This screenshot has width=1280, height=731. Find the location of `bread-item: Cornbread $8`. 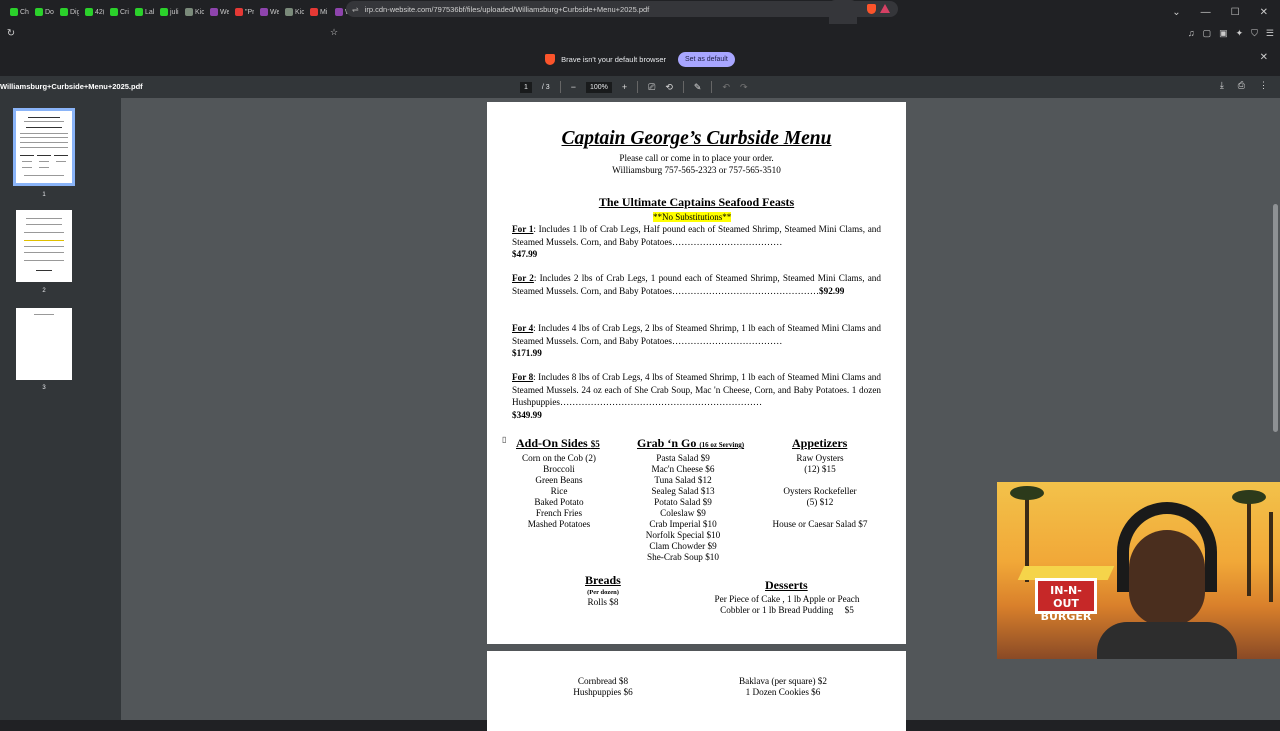

bread-item: Cornbread $8 is located at coordinates (603, 681).